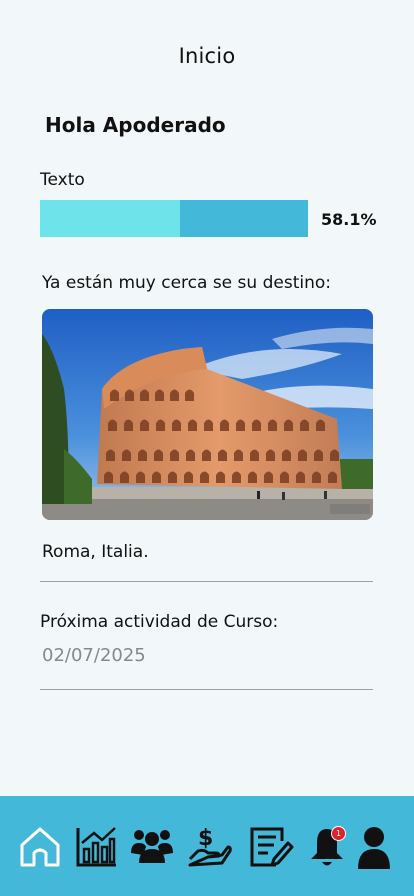 This screenshot has width=414, height=896. I want to click on nav-home, so click(40, 847).